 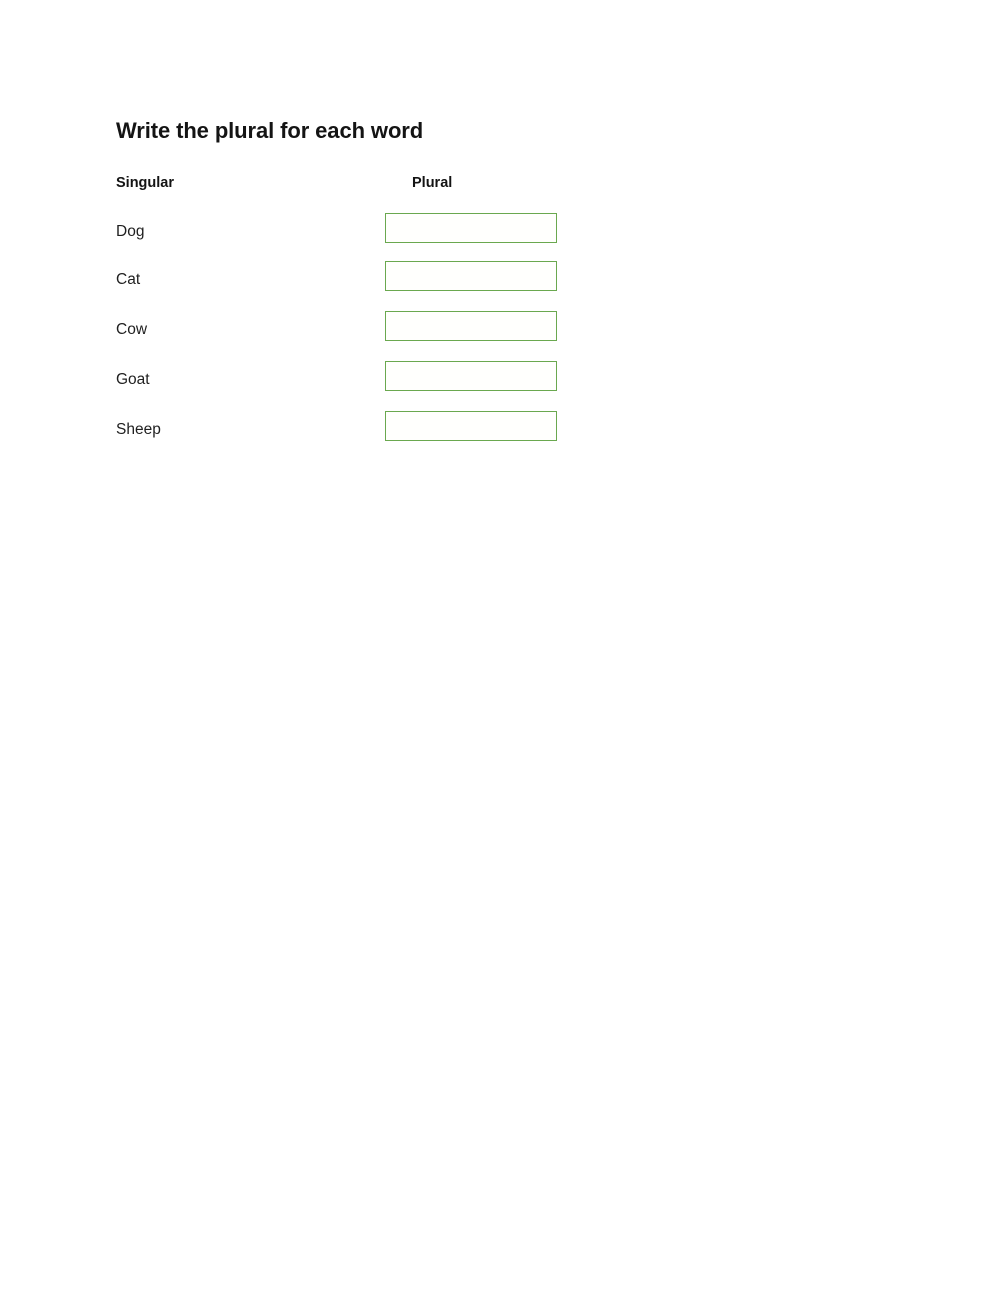 What do you see at coordinates (432, 183) in the screenshot?
I see `column-header-plural: Plural` at bounding box center [432, 183].